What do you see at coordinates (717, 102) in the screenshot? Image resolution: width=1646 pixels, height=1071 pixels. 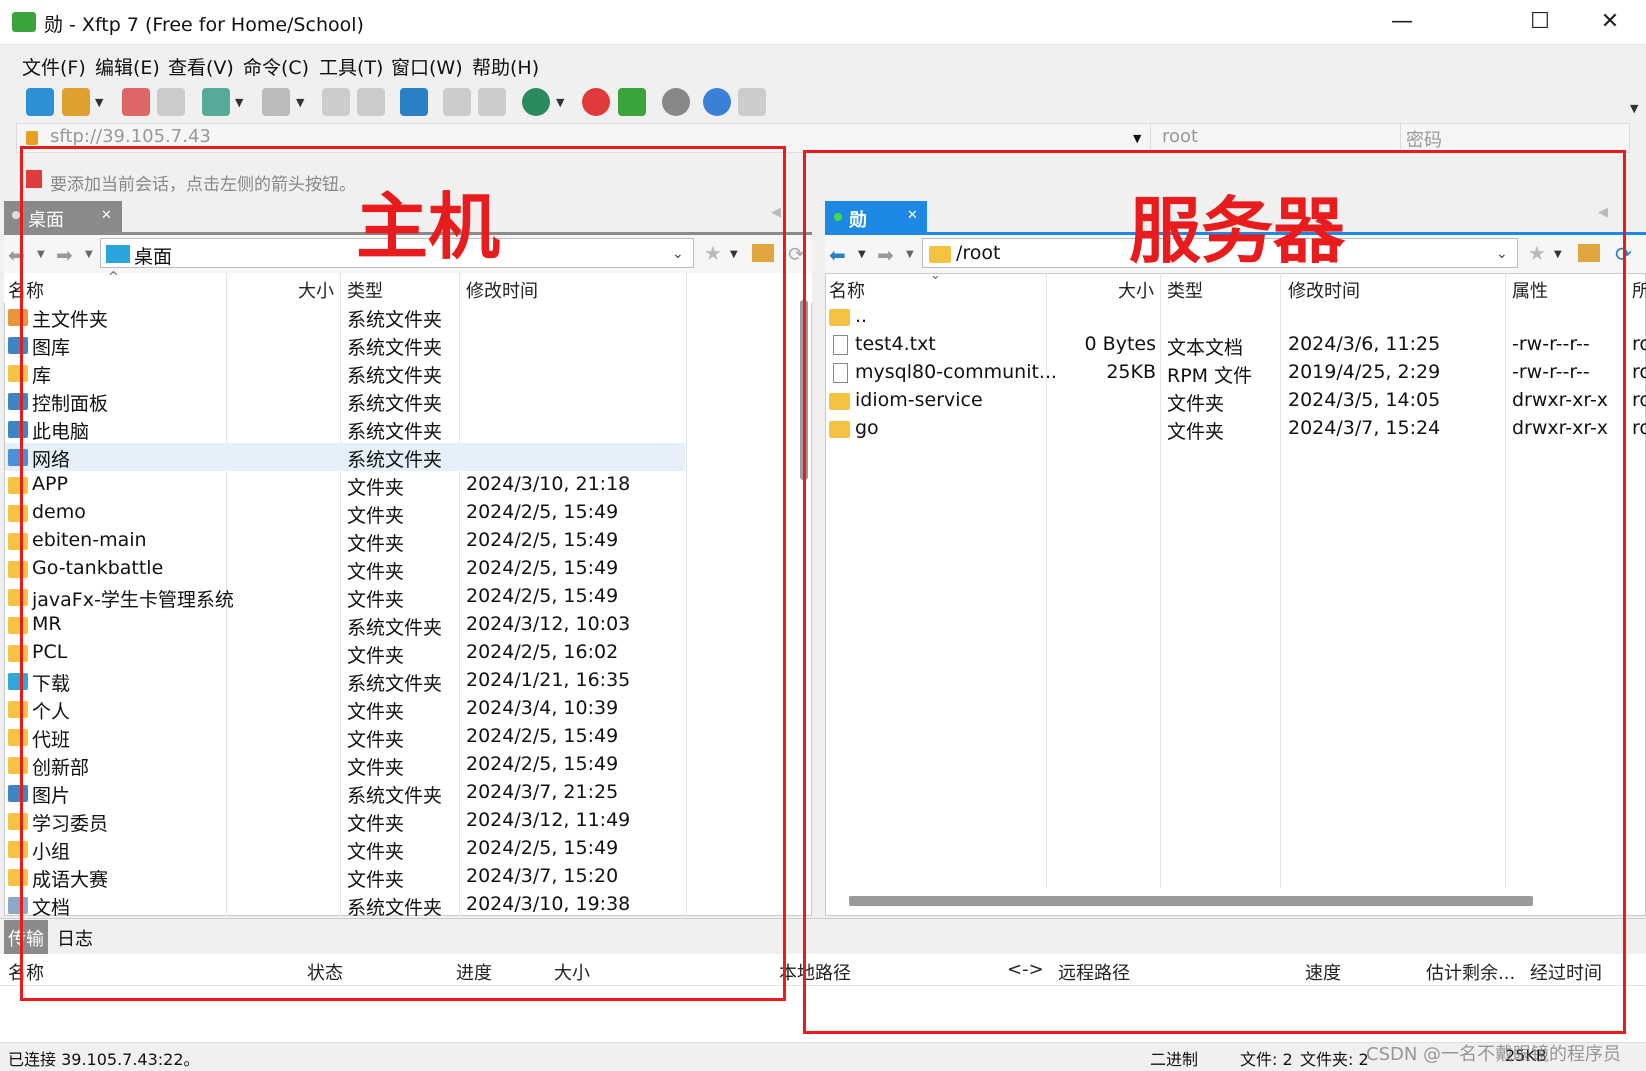 I see `help-icon` at bounding box center [717, 102].